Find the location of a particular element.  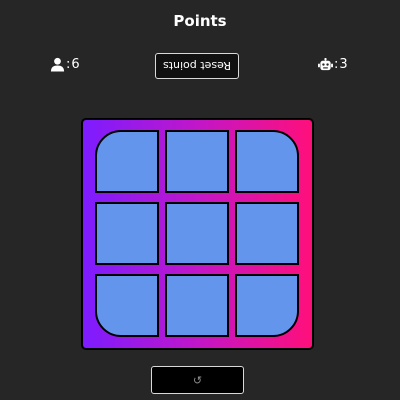

restart-button: ↺ is located at coordinates (197, 380).